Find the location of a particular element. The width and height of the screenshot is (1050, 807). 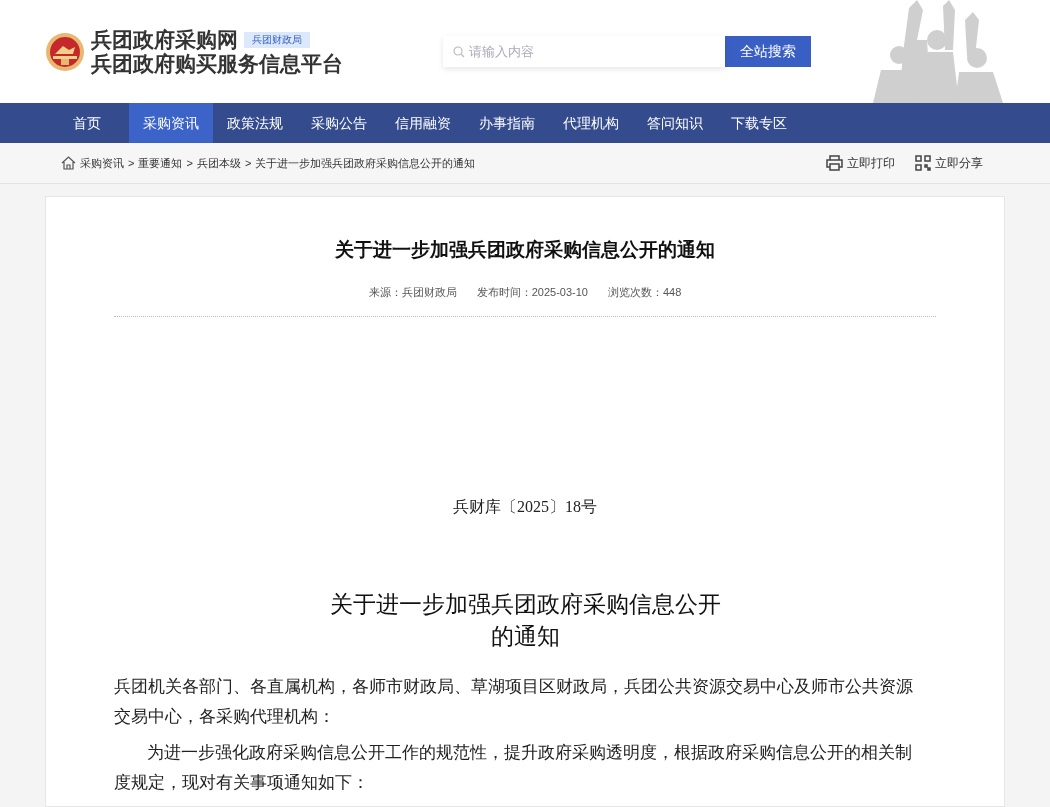

emblem-logo is located at coordinates (65, 51).